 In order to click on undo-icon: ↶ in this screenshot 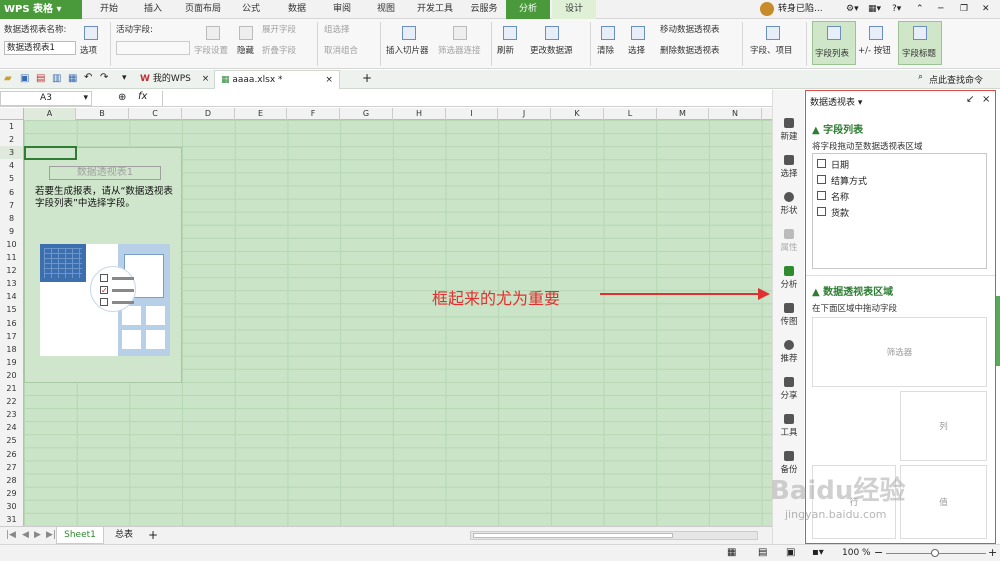, I will do `click(88, 77)`.